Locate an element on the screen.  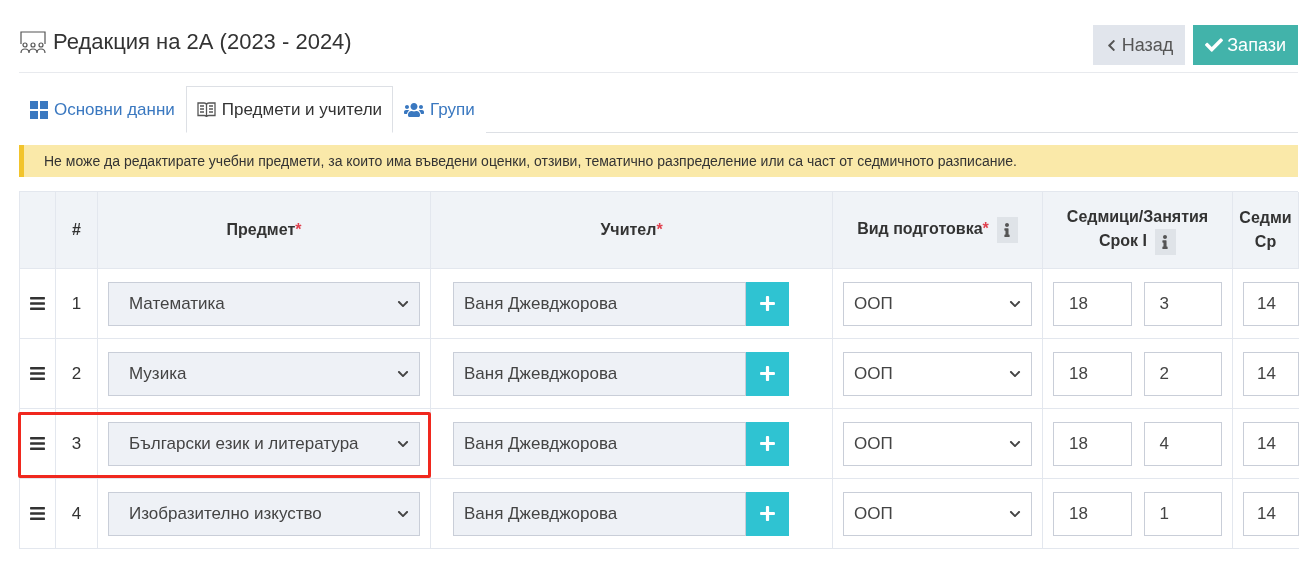
subject-select: Изобразително изкуство is located at coordinates (264, 513).